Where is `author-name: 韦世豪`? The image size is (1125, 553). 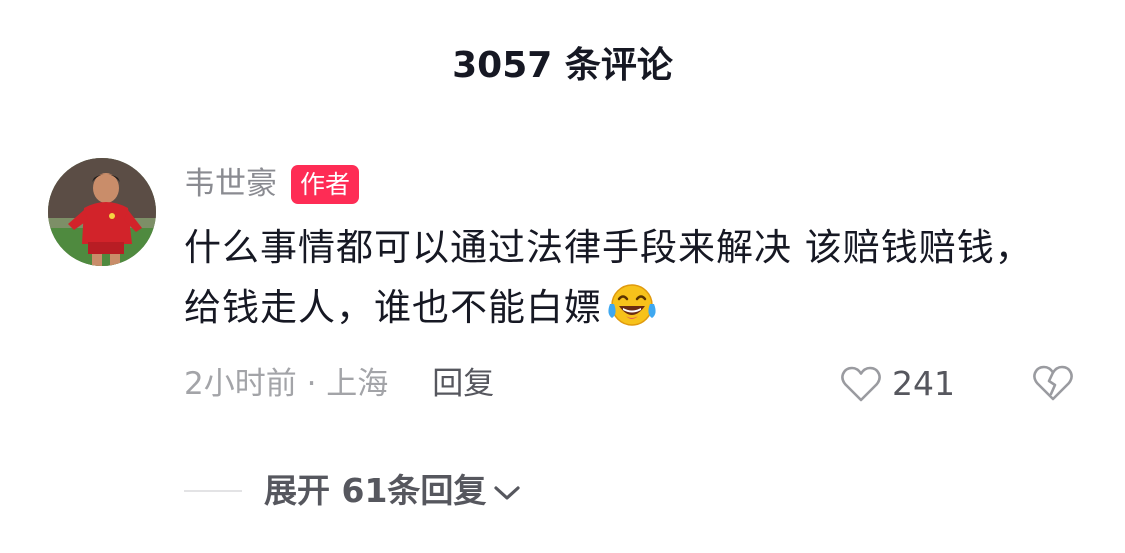 author-name: 韦世豪 is located at coordinates (230, 184).